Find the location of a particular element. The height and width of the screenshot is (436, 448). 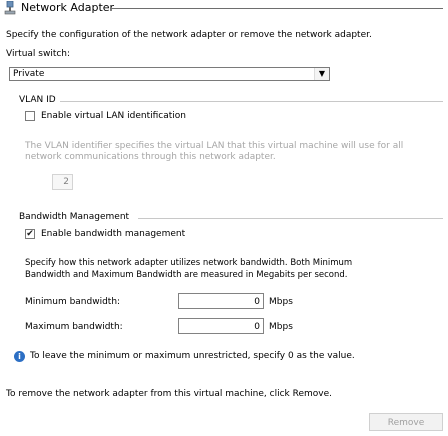

minimum-bandwidth-input: 0 is located at coordinates (221, 301).